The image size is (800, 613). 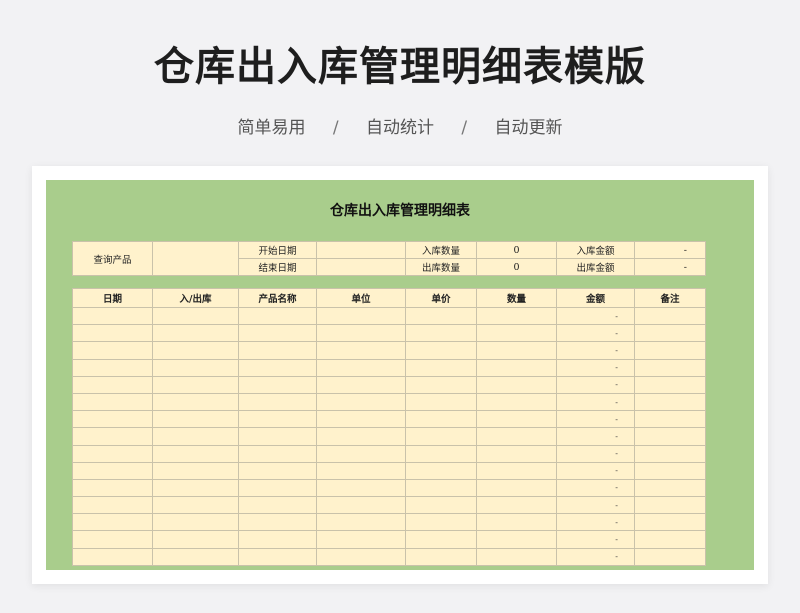 I want to click on start-date-input, so click(x=361, y=250).